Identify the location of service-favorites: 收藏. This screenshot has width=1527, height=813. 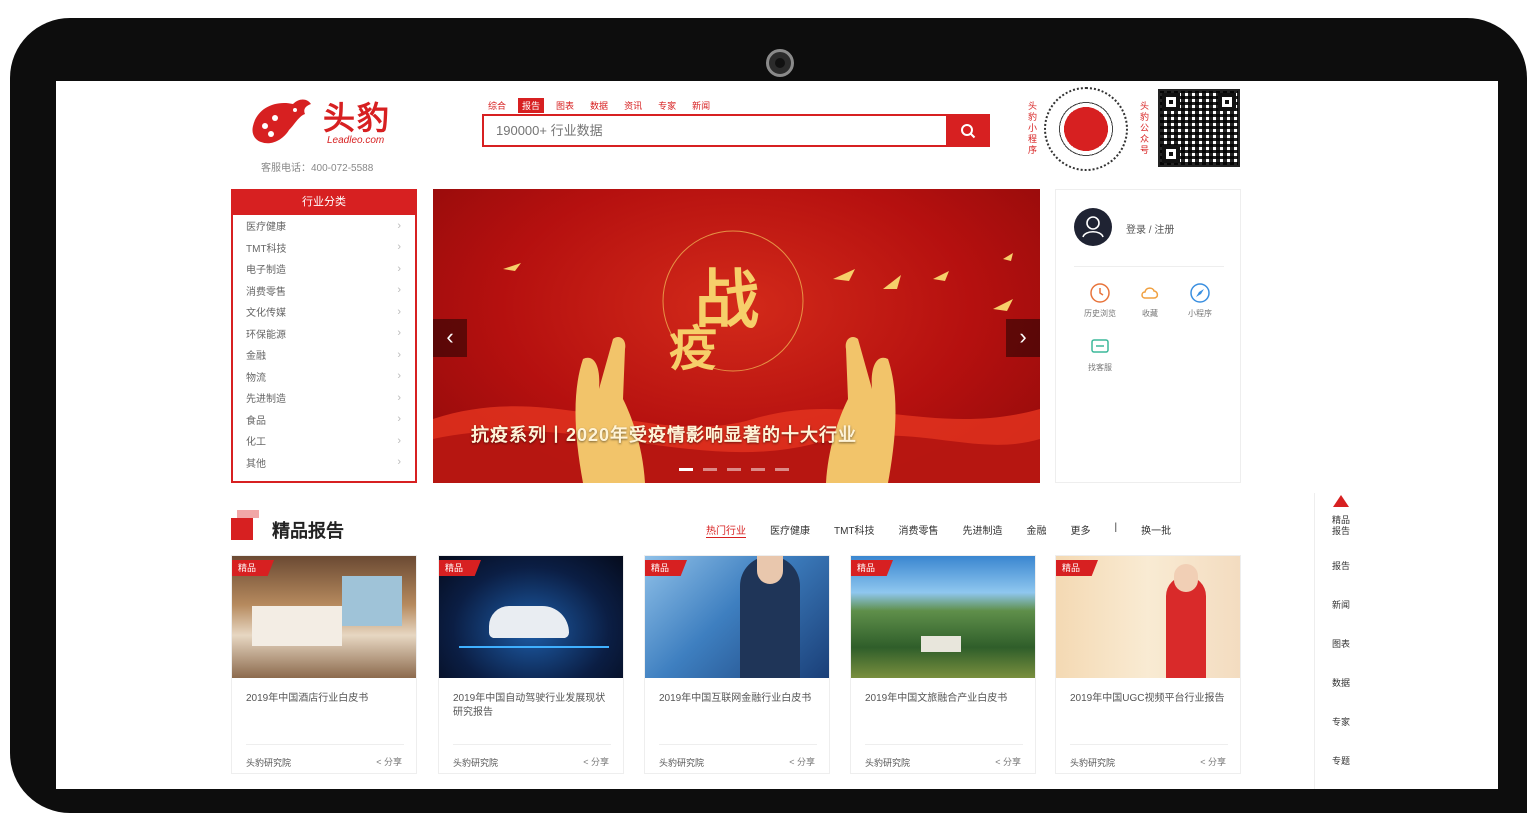
(1150, 300).